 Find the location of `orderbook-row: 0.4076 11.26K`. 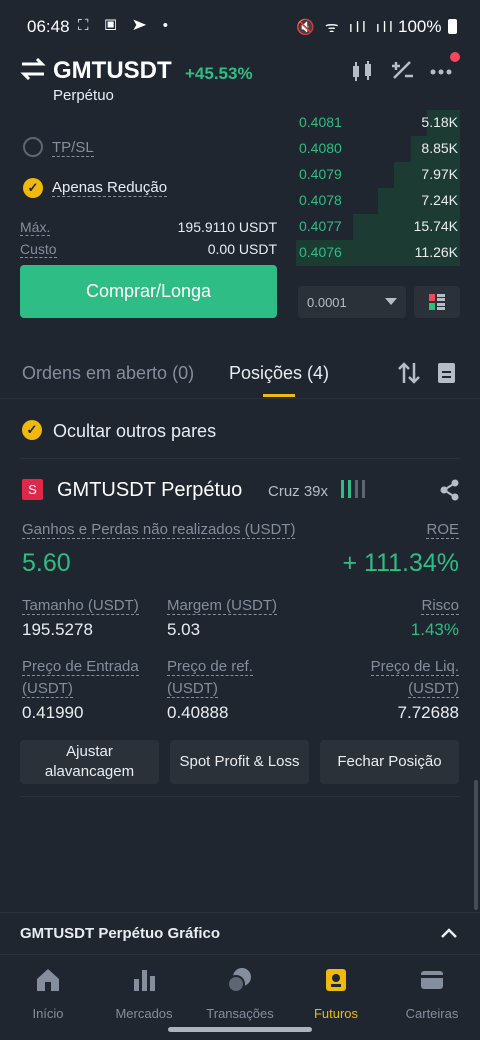

orderbook-row: 0.4076 11.26K is located at coordinates (378, 253).